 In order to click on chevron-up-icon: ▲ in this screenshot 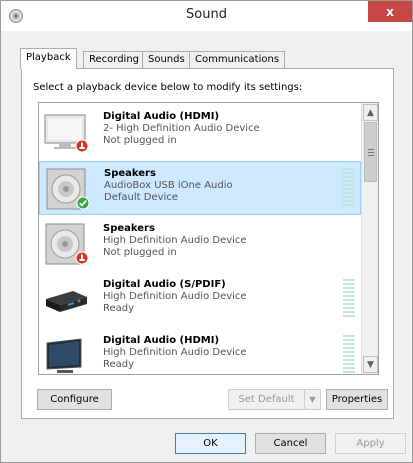, I will do `click(370, 112)`.